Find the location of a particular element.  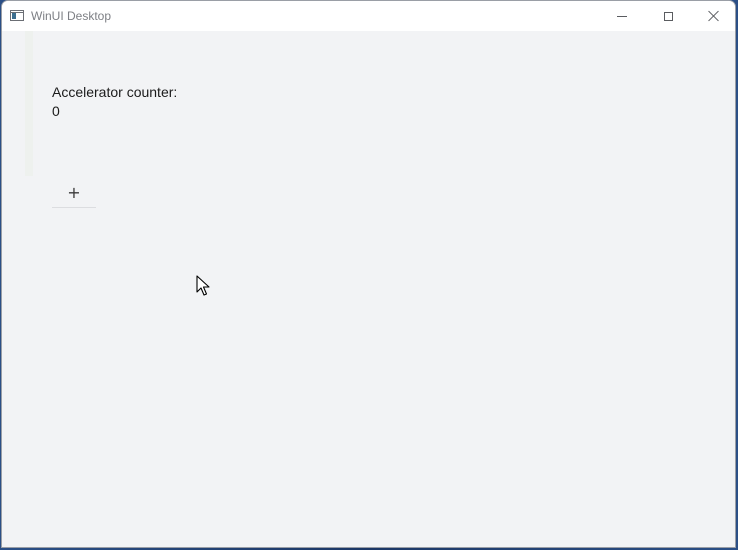

app-window-icon is located at coordinates (17, 15).